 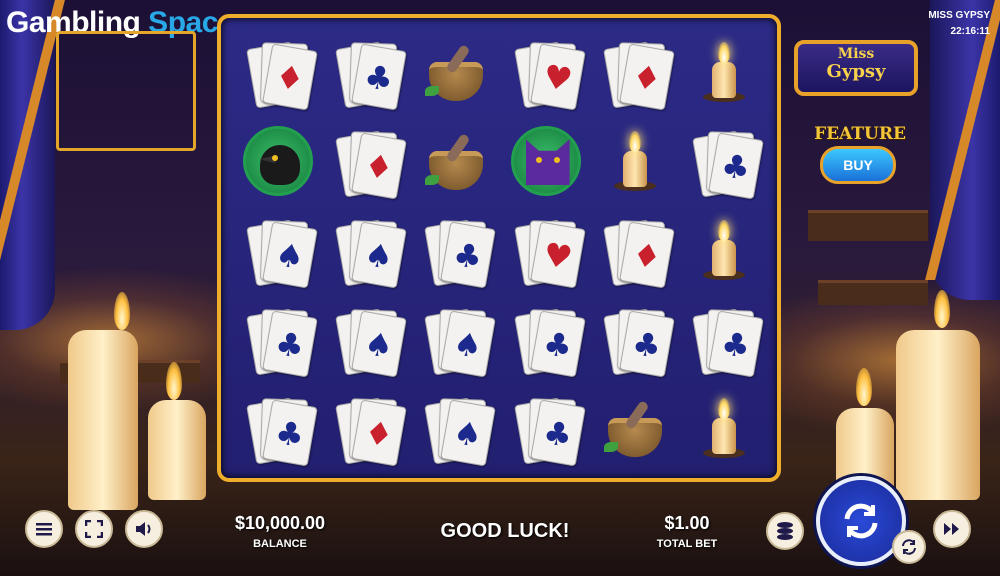 I want to click on turbo-button, so click(x=952, y=529).